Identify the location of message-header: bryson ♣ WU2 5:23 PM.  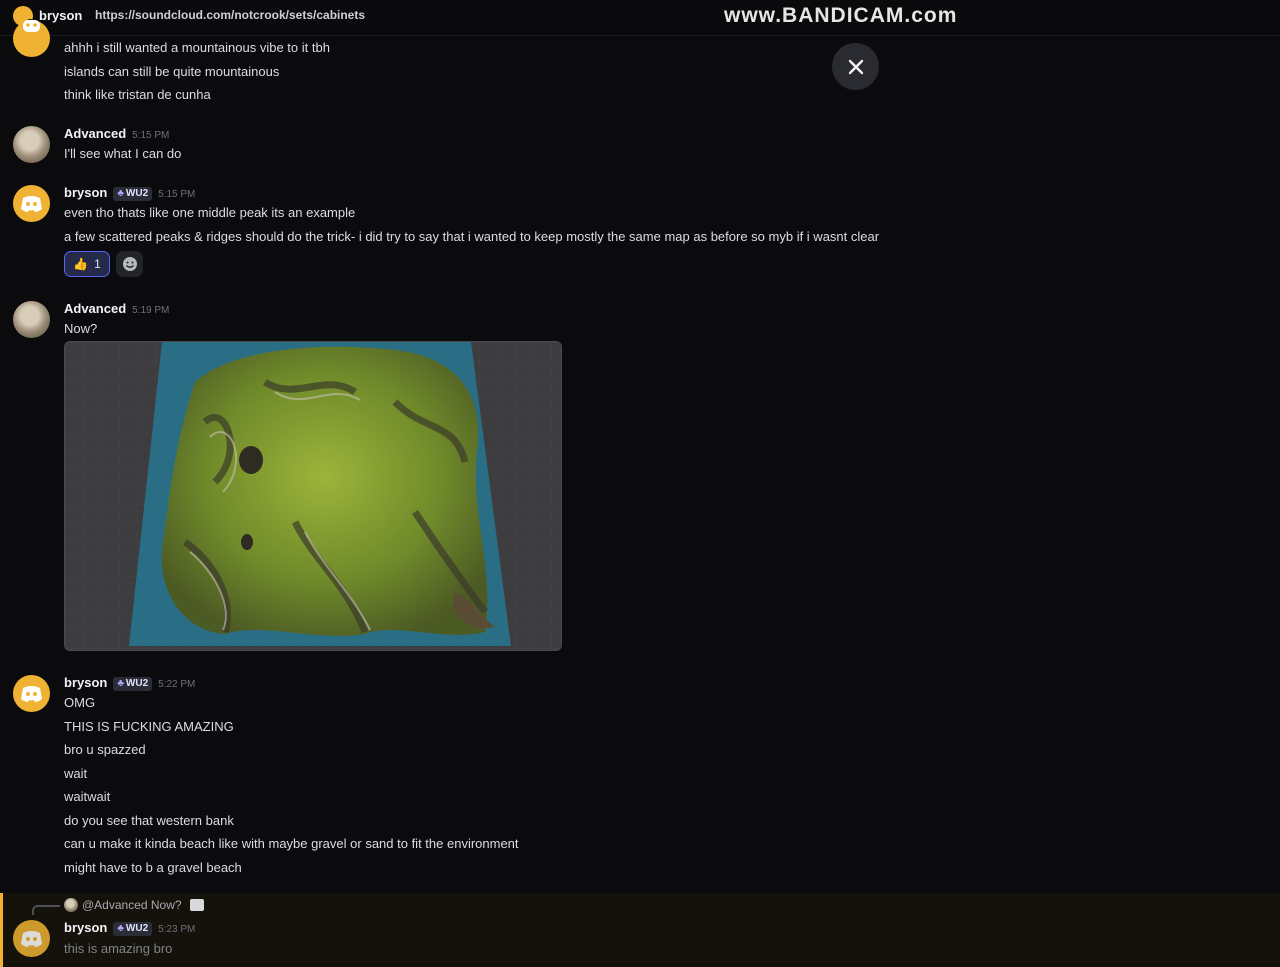
(129, 928).